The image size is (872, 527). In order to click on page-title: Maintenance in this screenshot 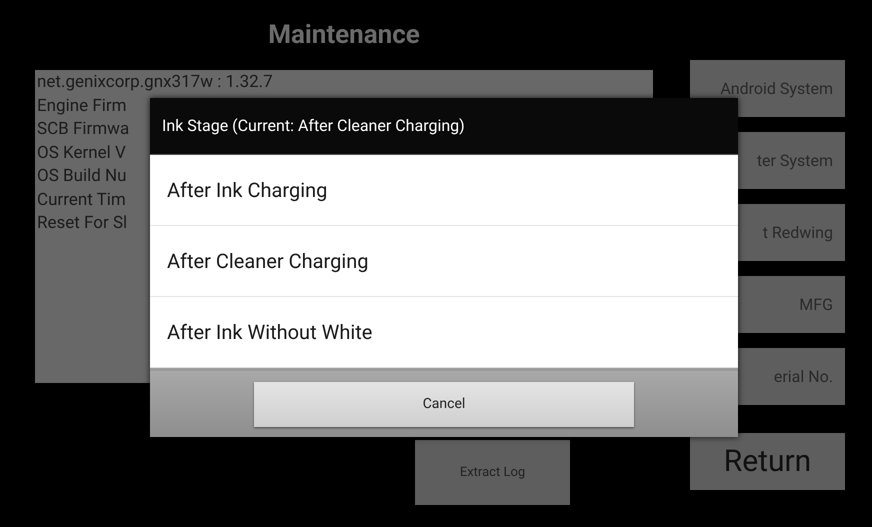, I will do `click(344, 35)`.